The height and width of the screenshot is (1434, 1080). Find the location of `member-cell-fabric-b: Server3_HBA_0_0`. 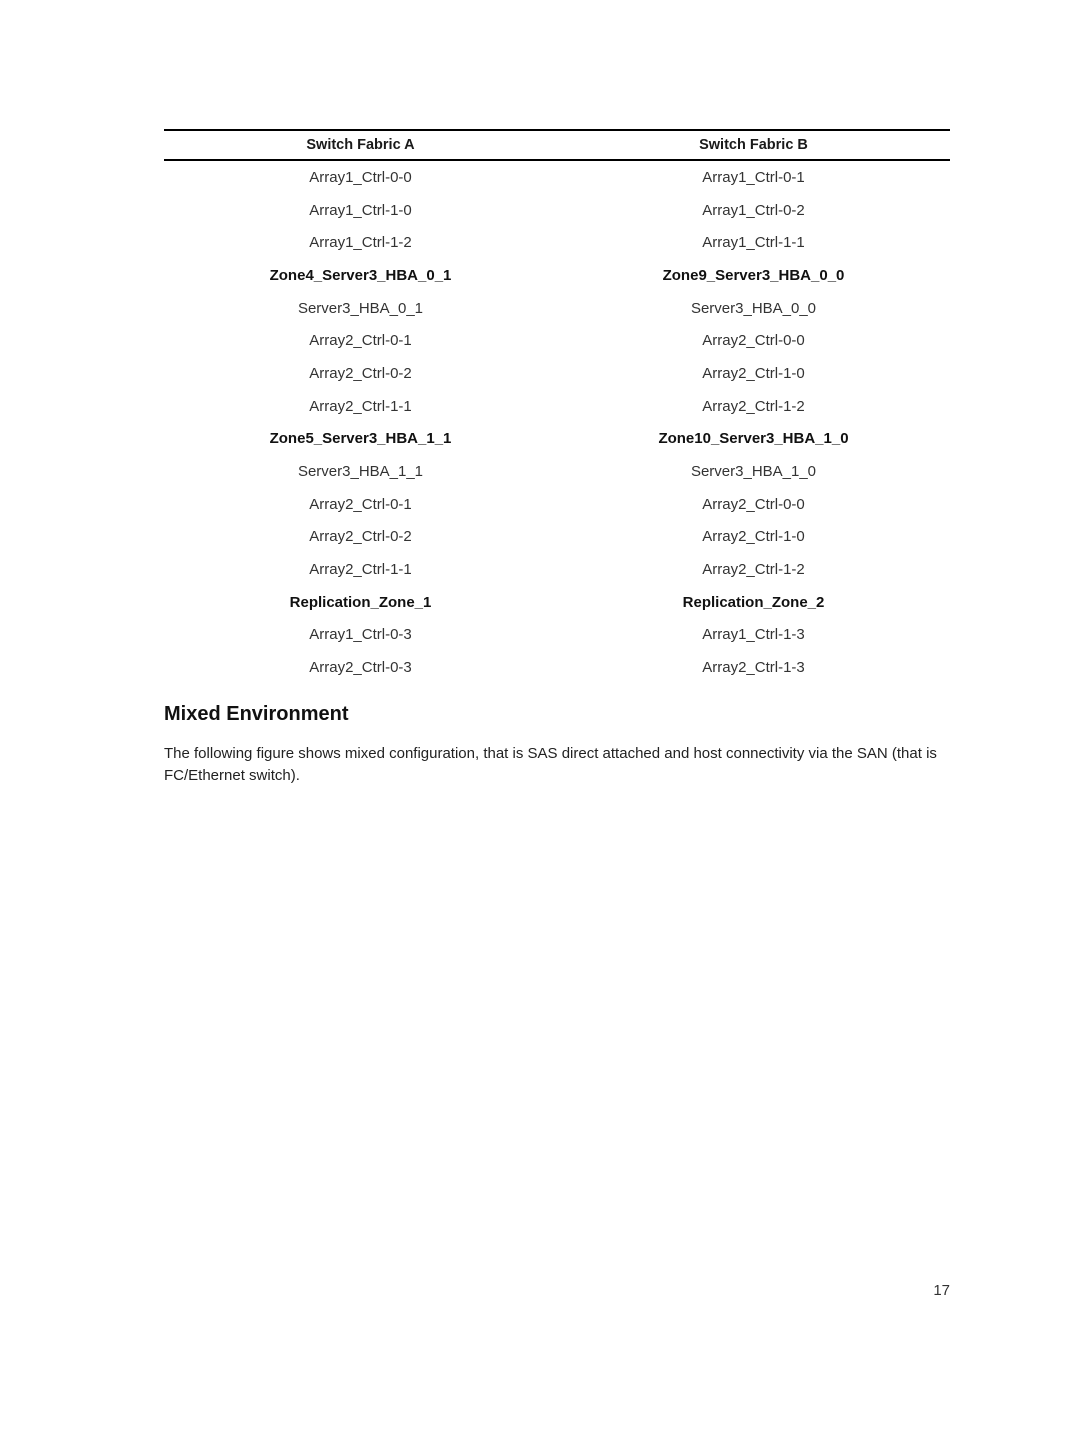

member-cell-fabric-b: Server3_HBA_0_0 is located at coordinates (753, 308).